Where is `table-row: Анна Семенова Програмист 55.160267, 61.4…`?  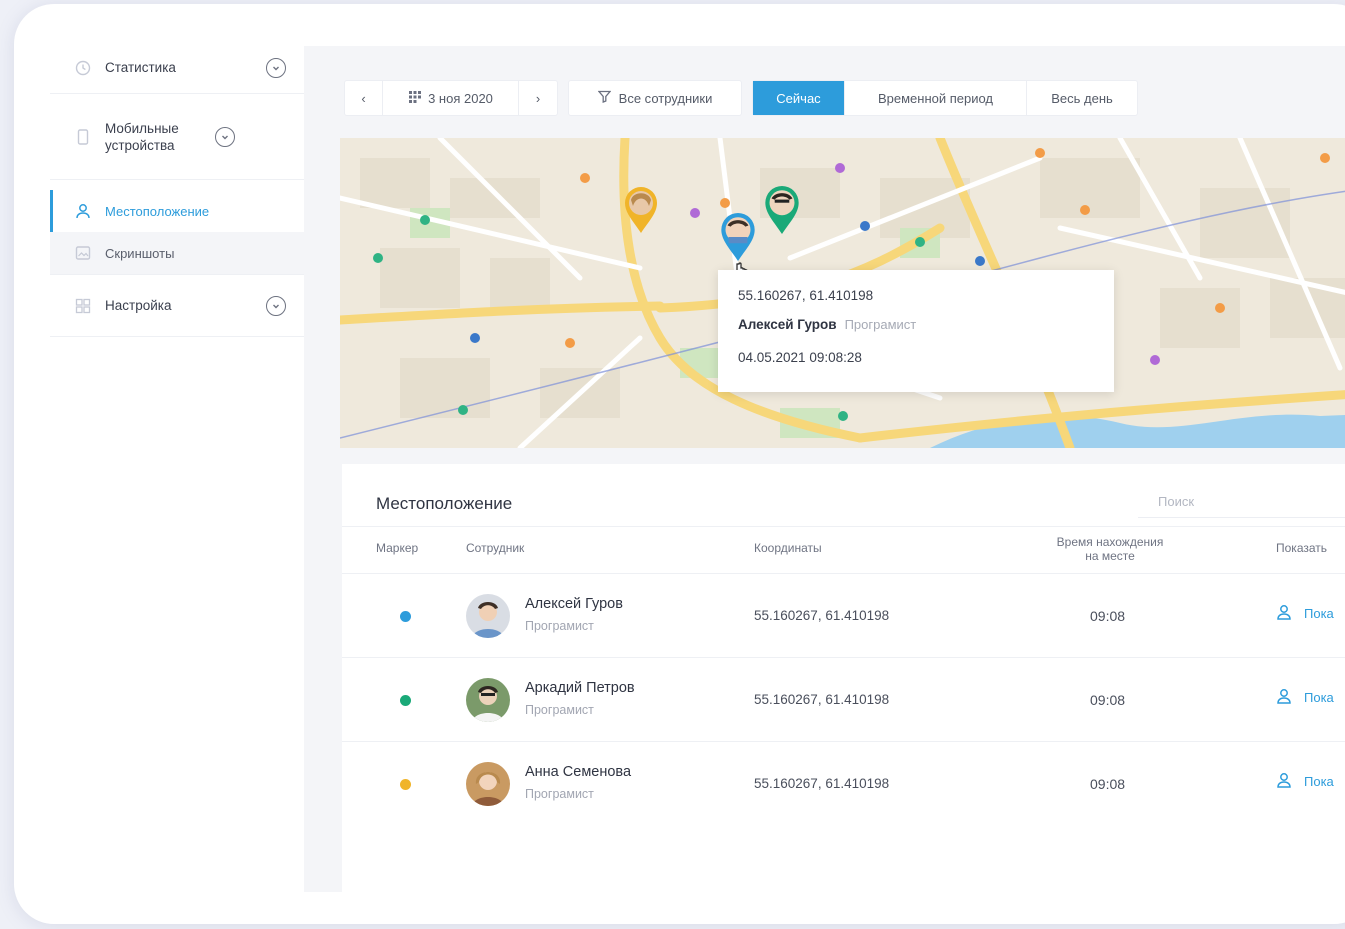
table-row: Анна Семенова Програмист 55.160267, 61.4… is located at coordinates (843, 784).